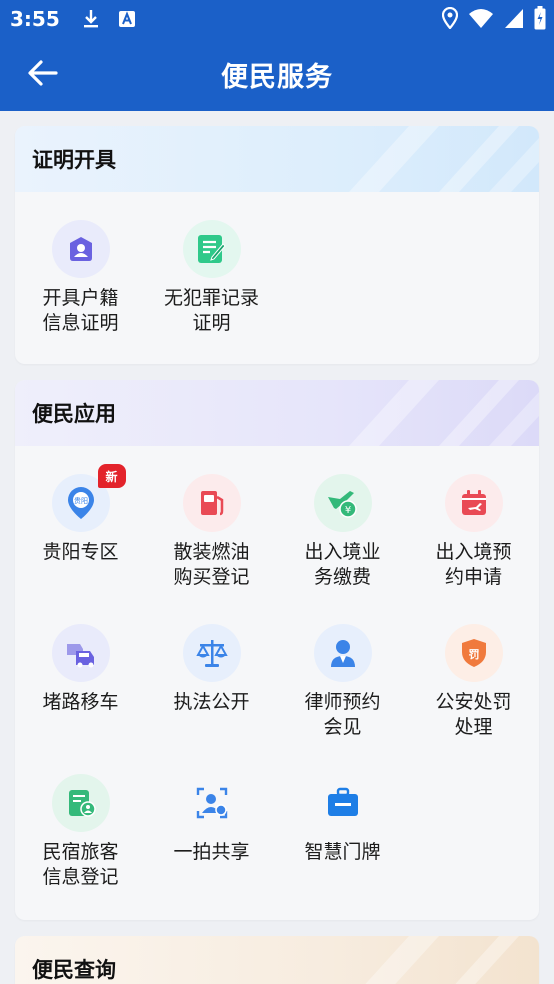 The height and width of the screenshot is (984, 554). What do you see at coordinates (211, 564) in the screenshot?
I see `service-label: 散装燃油 购买登记` at bounding box center [211, 564].